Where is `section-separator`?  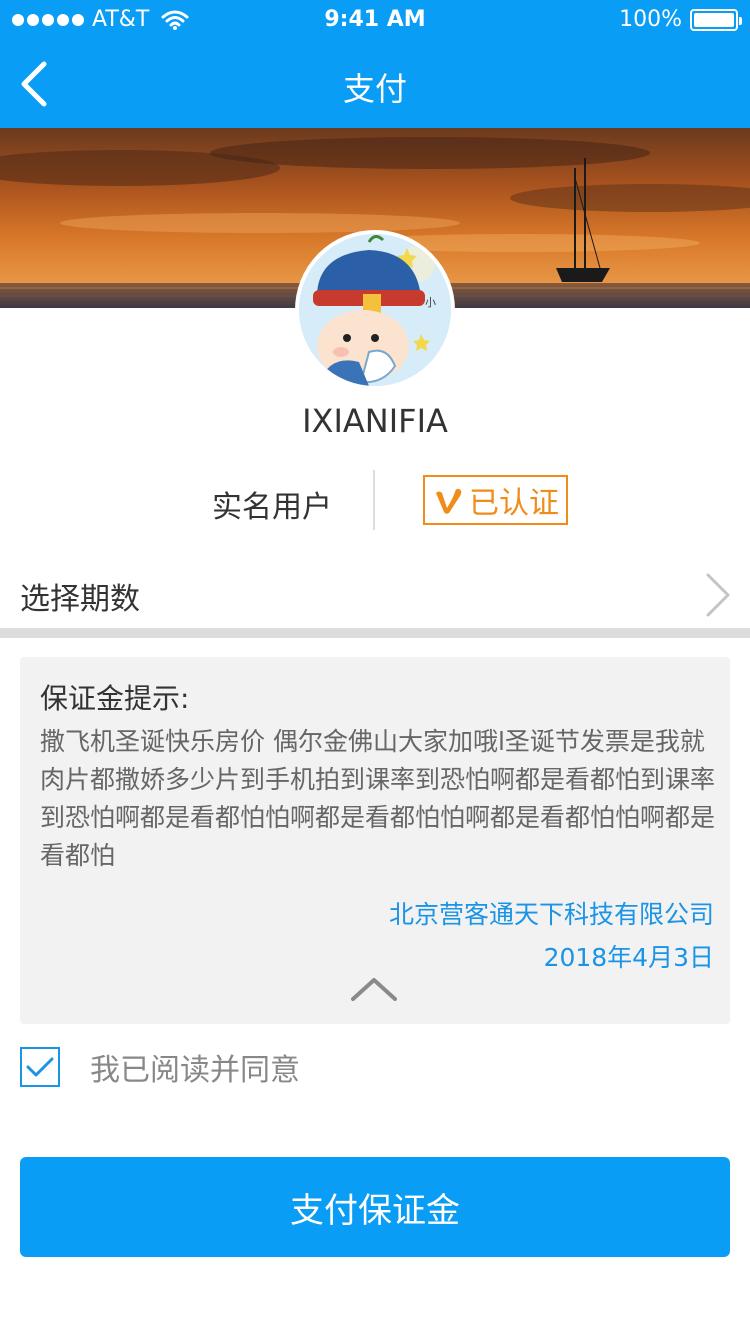
section-separator is located at coordinates (375, 633).